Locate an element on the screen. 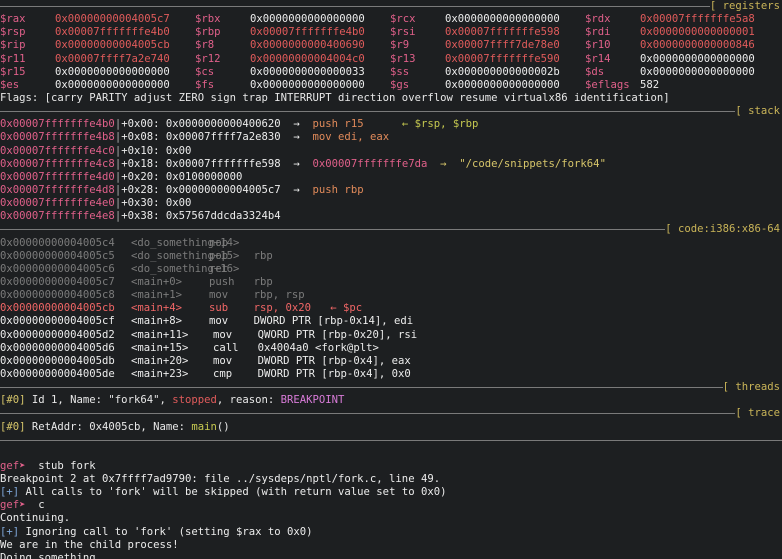 This screenshot has width=782, height=559. register-value: 0x00000000004004c0 is located at coordinates (307, 58).